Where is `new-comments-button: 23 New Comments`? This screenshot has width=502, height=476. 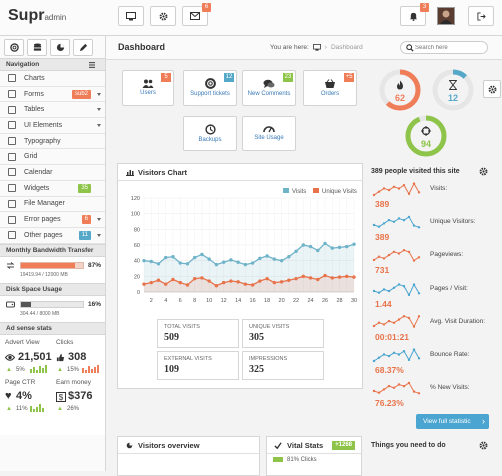
new-comments-button: 23 New Comments is located at coordinates (269, 88).